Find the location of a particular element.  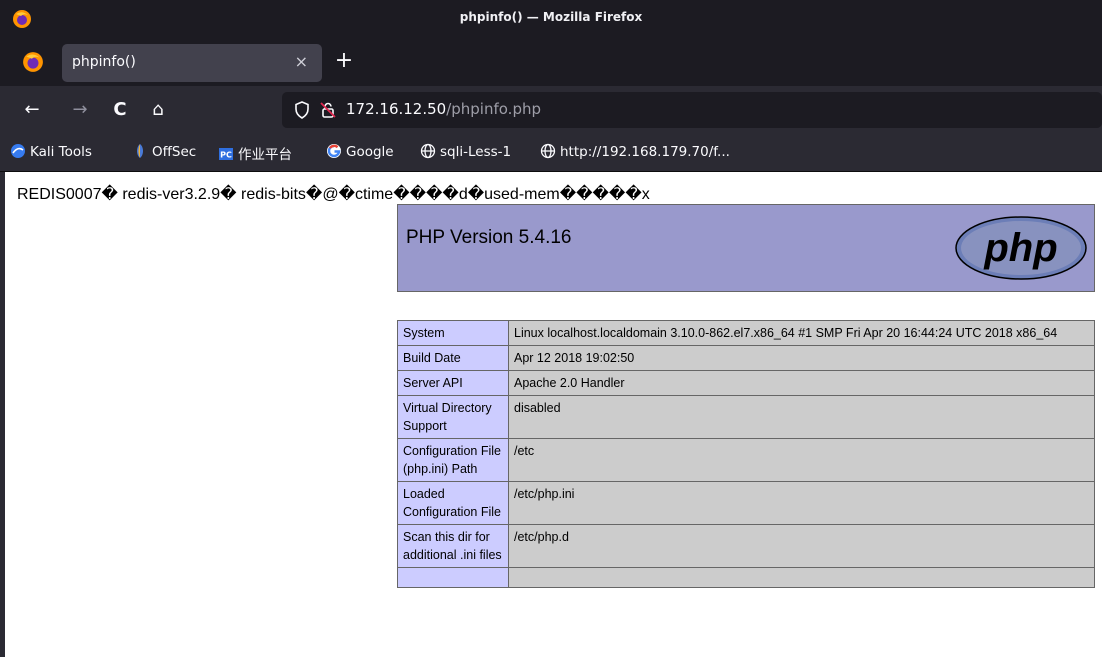

table-row: Virtual Directory Support disabled is located at coordinates (746, 417).